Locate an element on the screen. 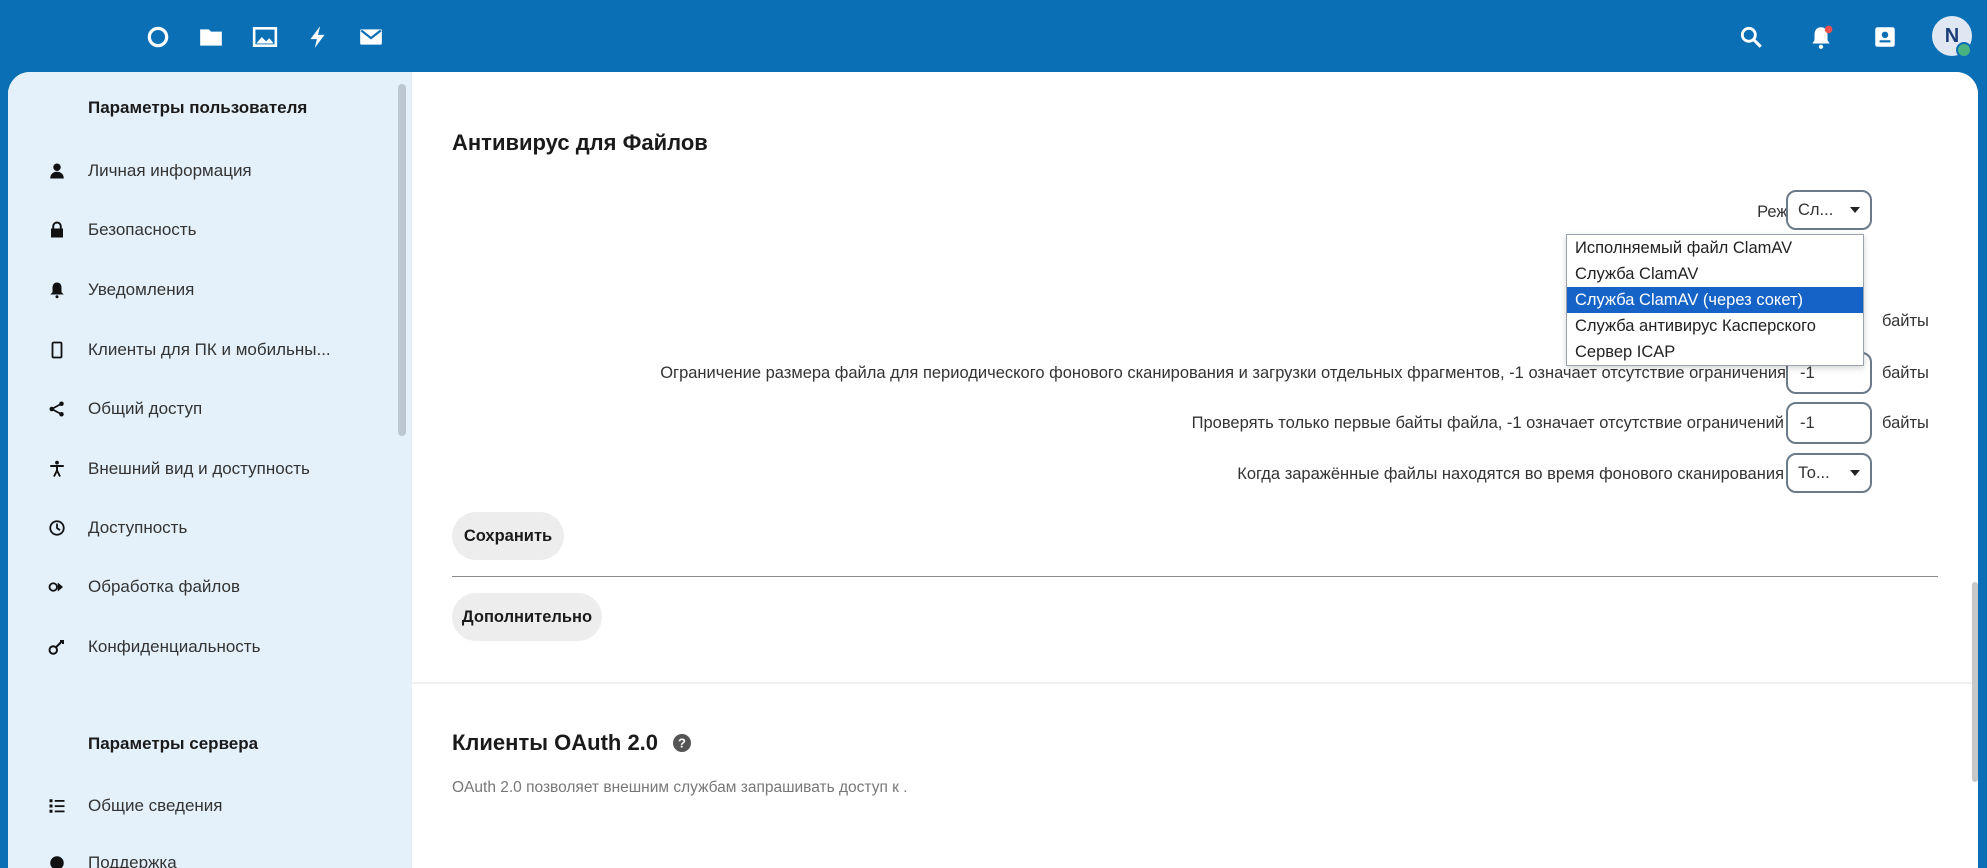  mode-option-kaspersky: Служба антивирус Касперского is located at coordinates (1715, 326).